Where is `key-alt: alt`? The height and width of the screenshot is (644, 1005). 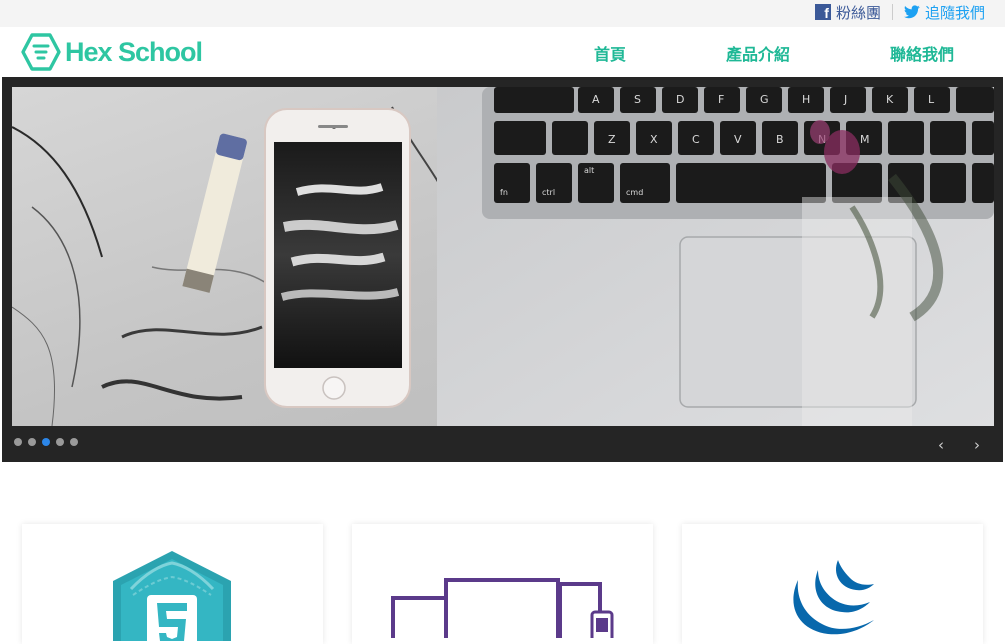
key-alt: alt is located at coordinates (589, 170).